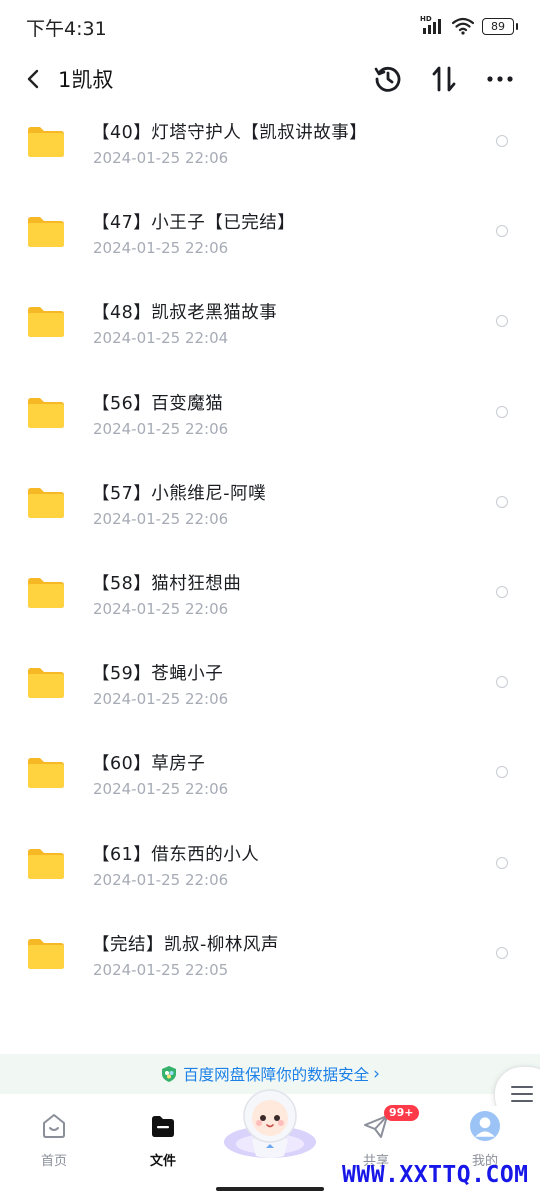  I want to click on tab-files: 文件, so click(163, 1141).